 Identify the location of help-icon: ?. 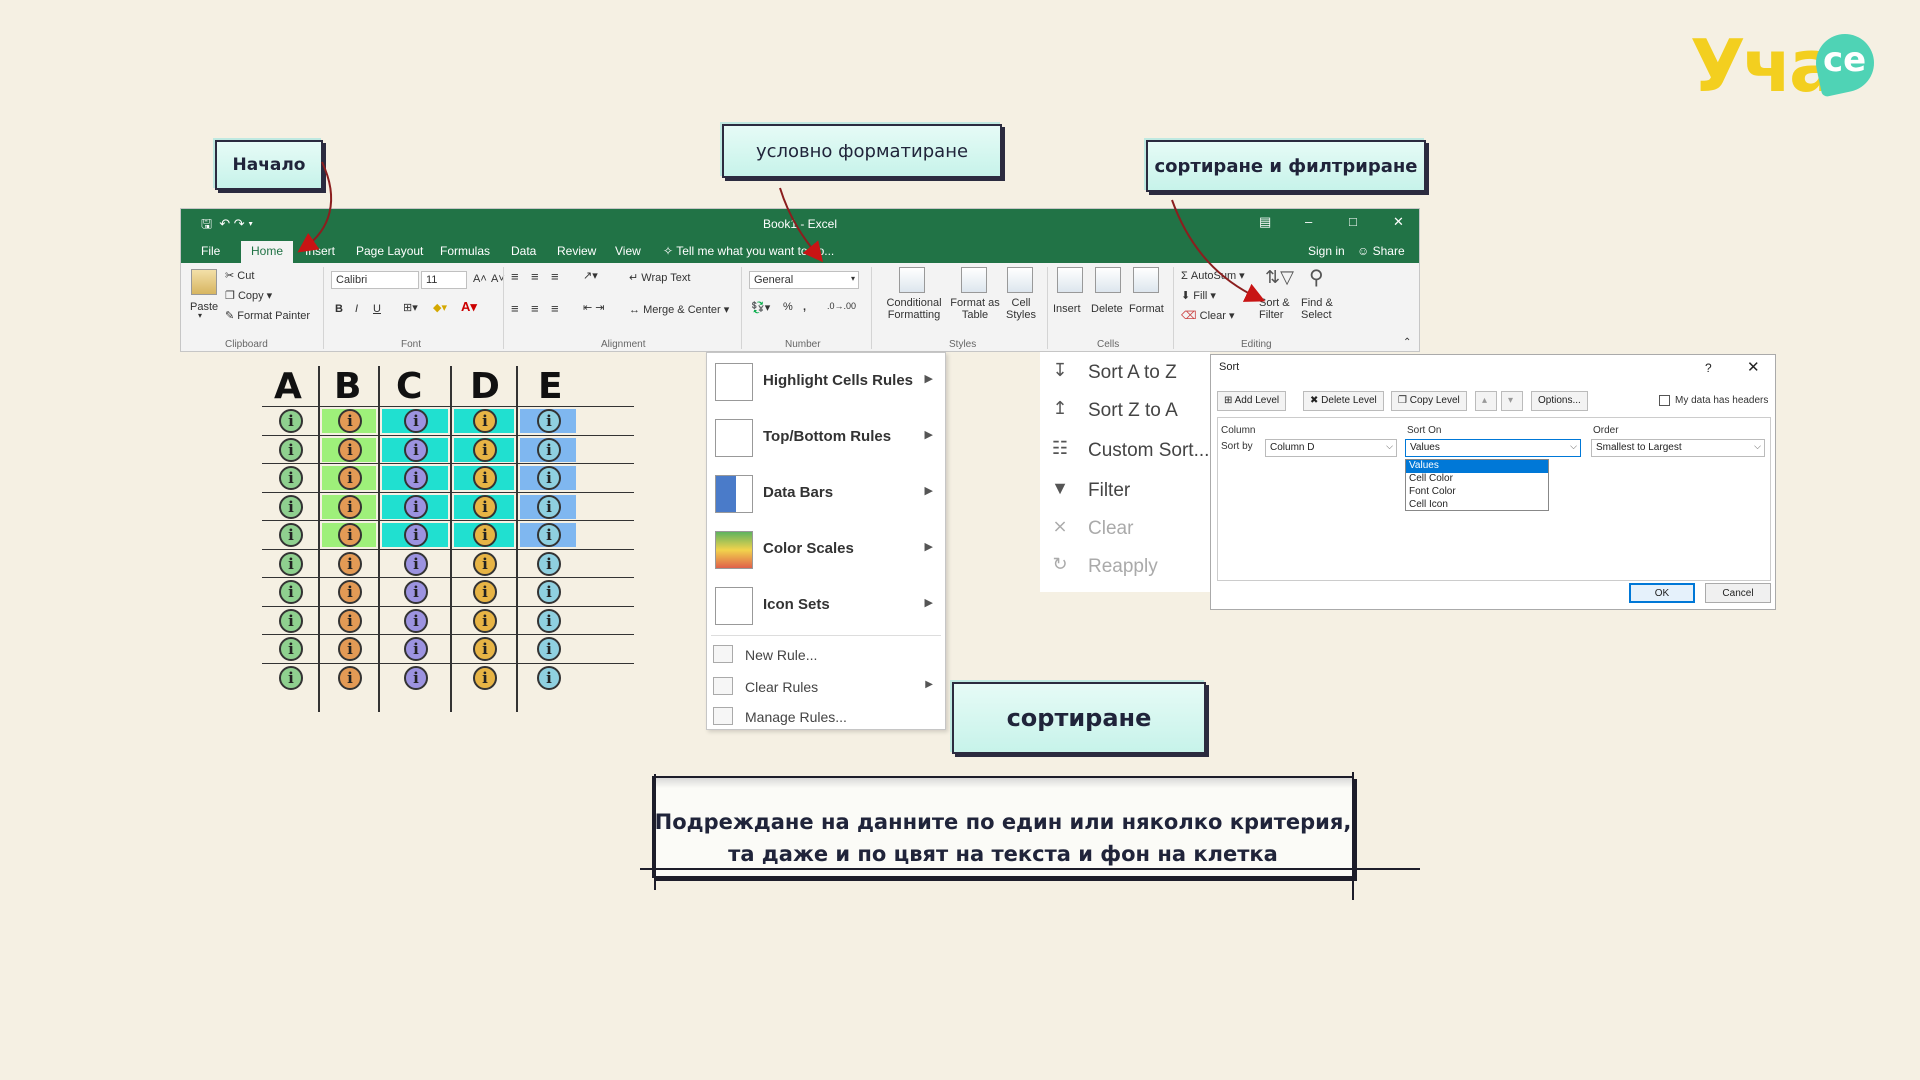
(1708, 368).